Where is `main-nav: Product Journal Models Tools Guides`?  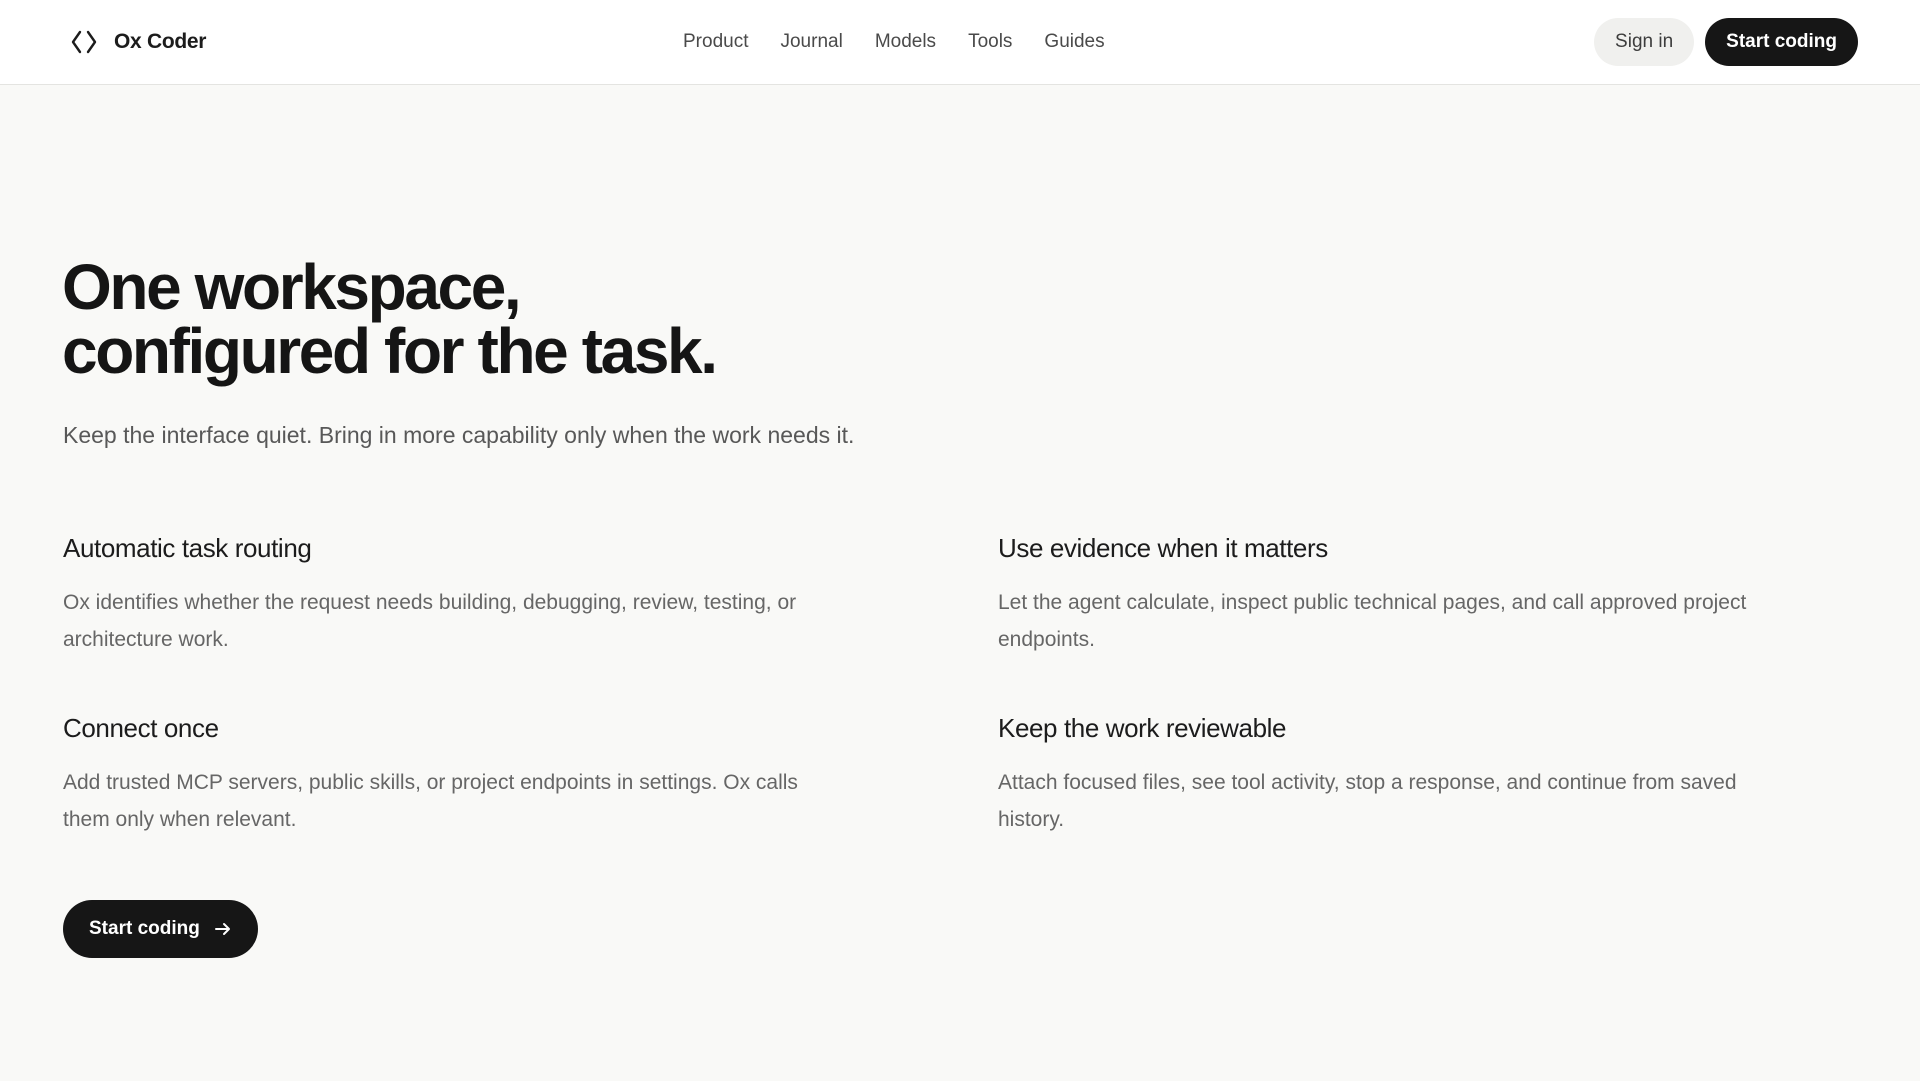 main-nav: Product Journal Models Tools Guides is located at coordinates (894, 42).